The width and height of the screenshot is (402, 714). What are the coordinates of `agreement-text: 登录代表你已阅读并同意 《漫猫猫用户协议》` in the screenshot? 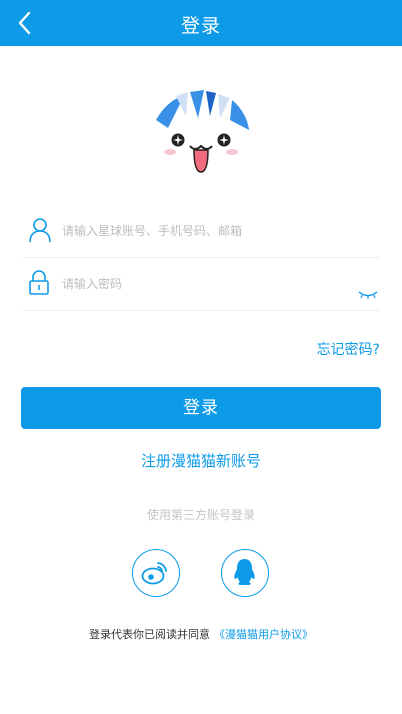 It's located at (201, 634).